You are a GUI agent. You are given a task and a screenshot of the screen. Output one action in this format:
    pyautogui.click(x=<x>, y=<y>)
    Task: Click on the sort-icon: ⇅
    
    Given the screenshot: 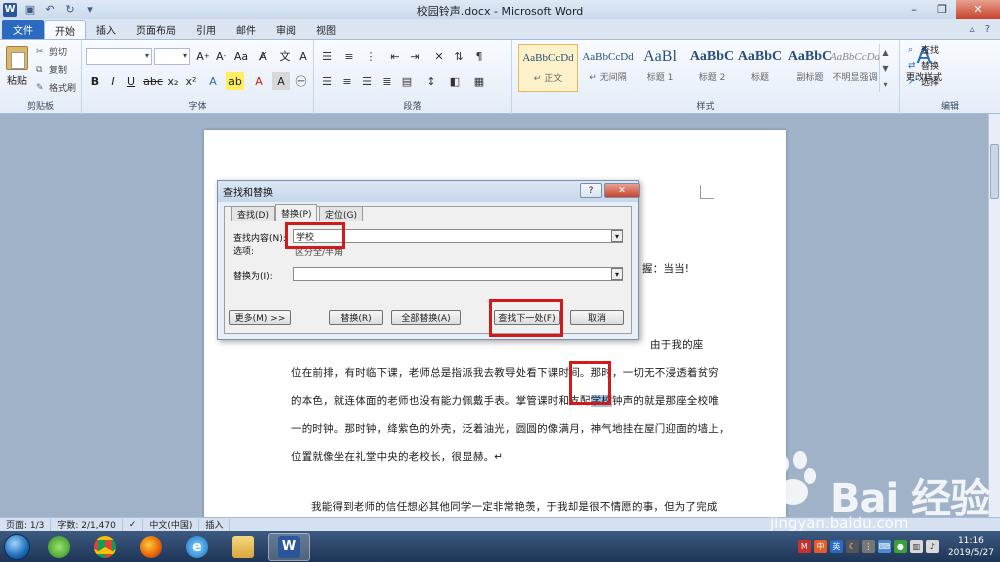 What is the action you would take?
    pyautogui.click(x=459, y=56)
    